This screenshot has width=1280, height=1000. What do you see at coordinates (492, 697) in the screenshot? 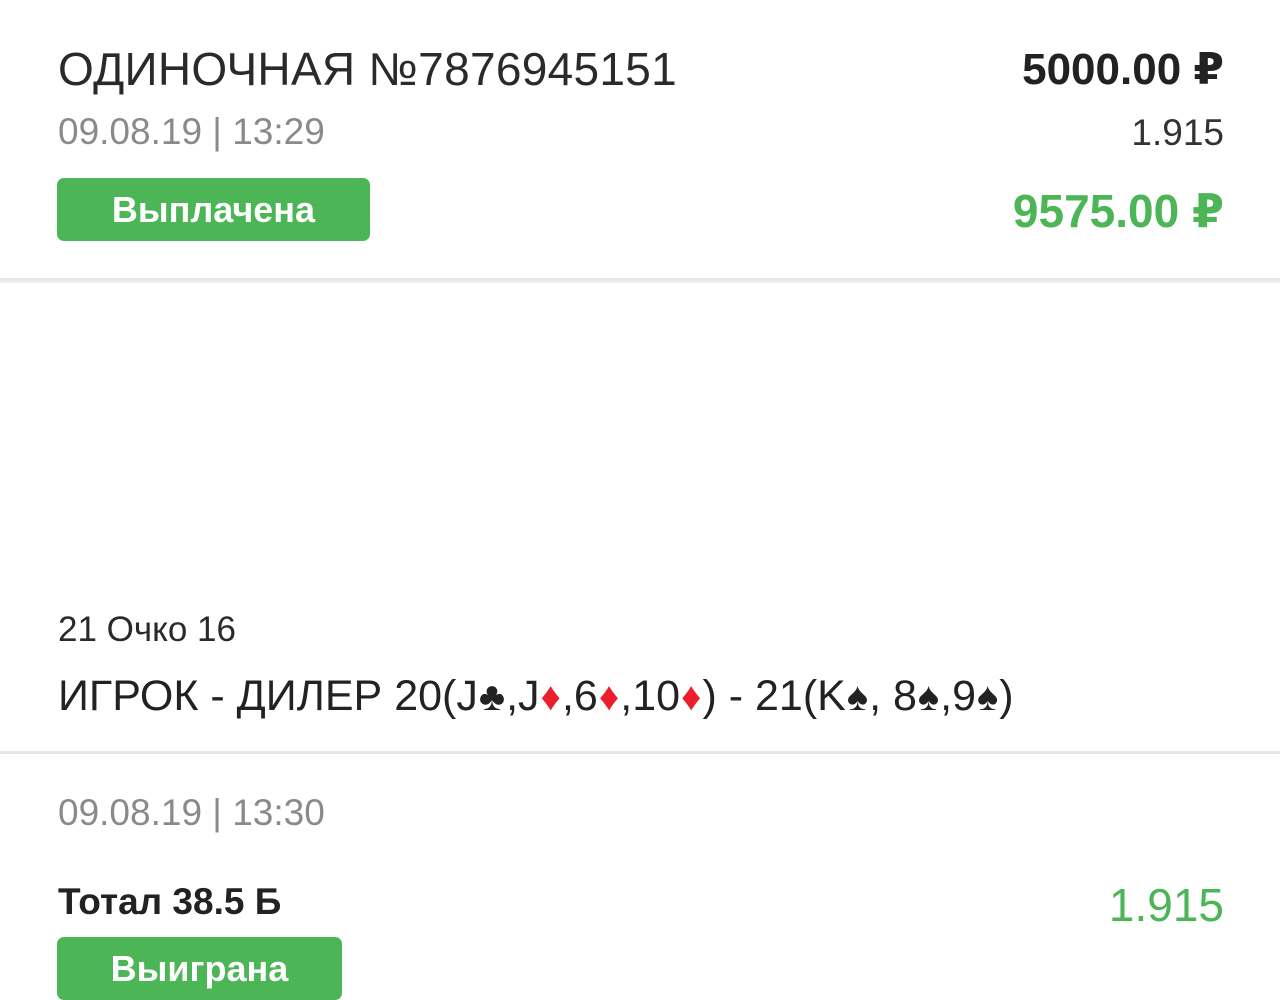
I see `club-icon: ♣` at bounding box center [492, 697].